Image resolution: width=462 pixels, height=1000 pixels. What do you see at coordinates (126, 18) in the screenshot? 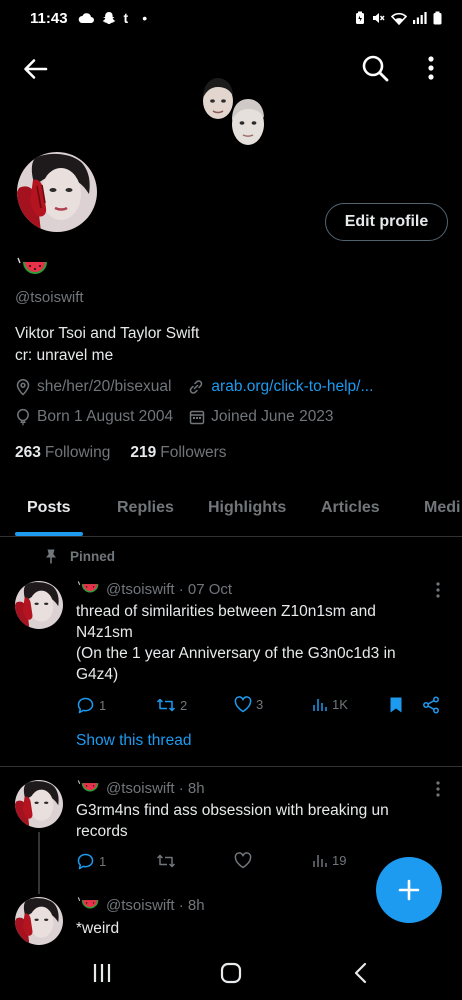
I see `tumblr-icon: t` at bounding box center [126, 18].